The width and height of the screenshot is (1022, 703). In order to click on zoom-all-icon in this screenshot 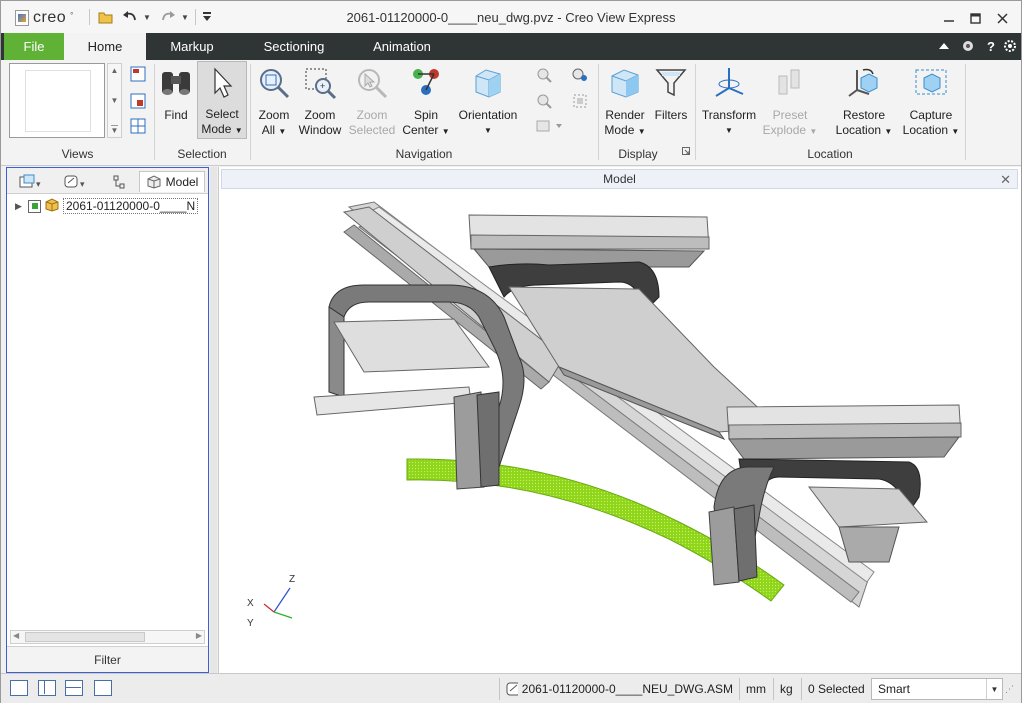, I will do `click(274, 83)`.